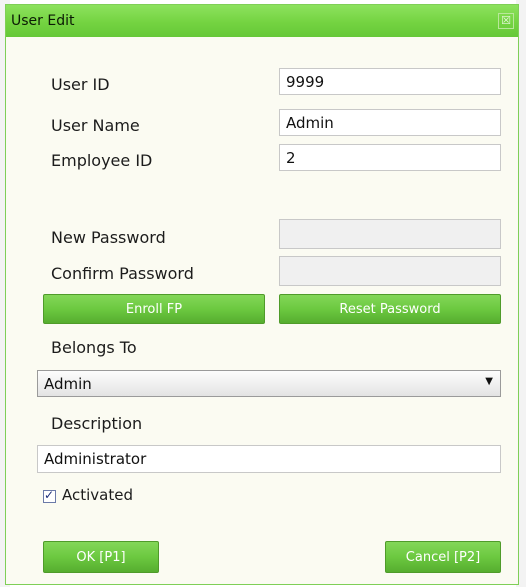  Describe the element at coordinates (390, 122) in the screenshot. I see `user-name-input` at that location.